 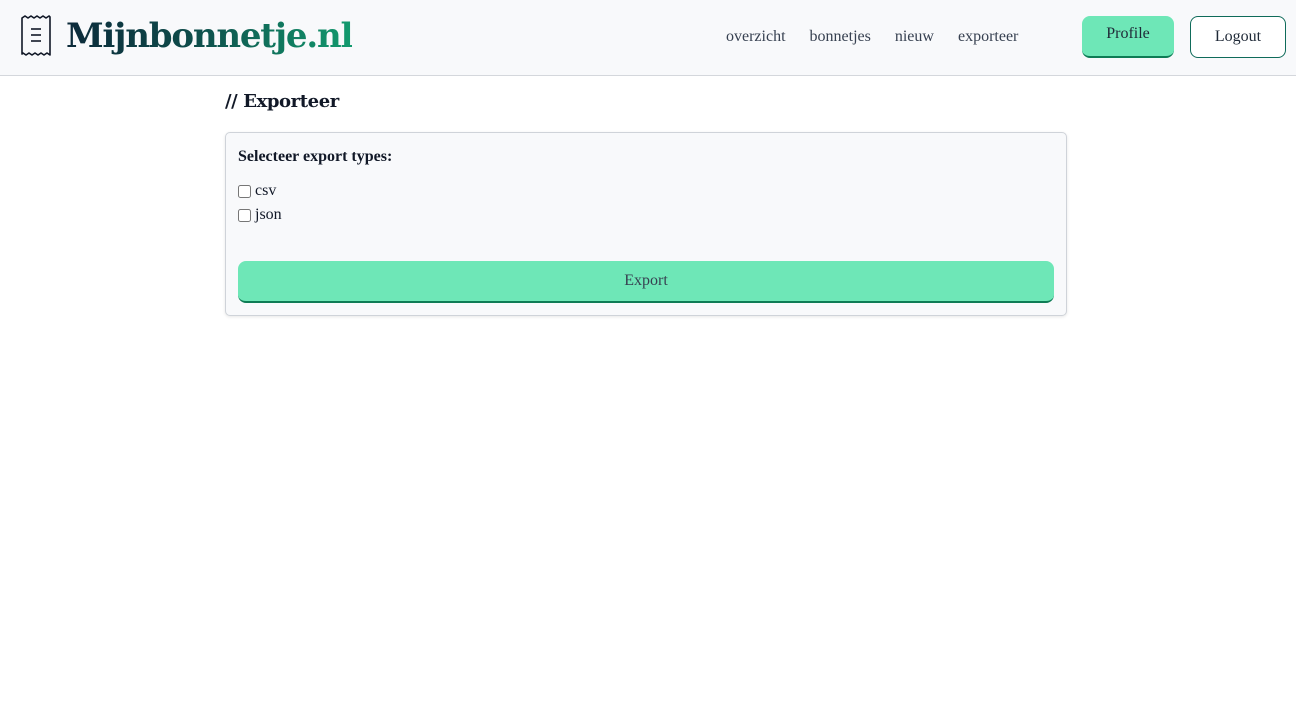 What do you see at coordinates (914, 37) in the screenshot?
I see `nav-link-nieuw: nieuw` at bounding box center [914, 37].